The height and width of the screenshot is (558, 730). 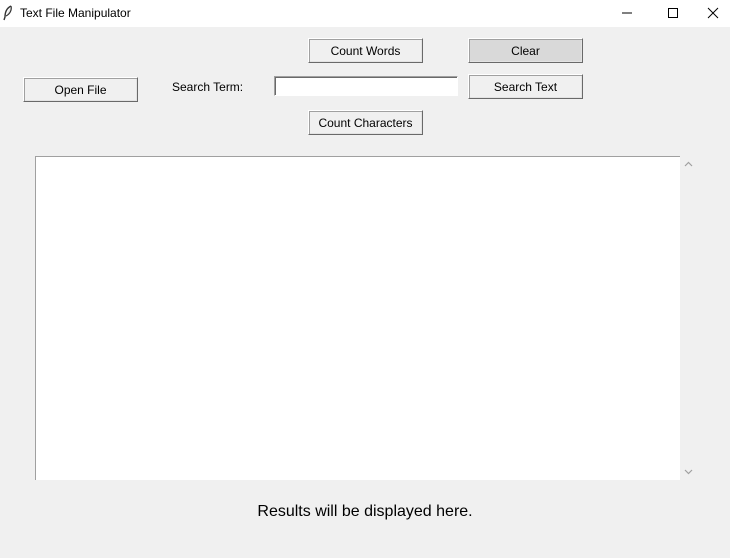 What do you see at coordinates (673, 13) in the screenshot?
I see `maximize-button` at bounding box center [673, 13].